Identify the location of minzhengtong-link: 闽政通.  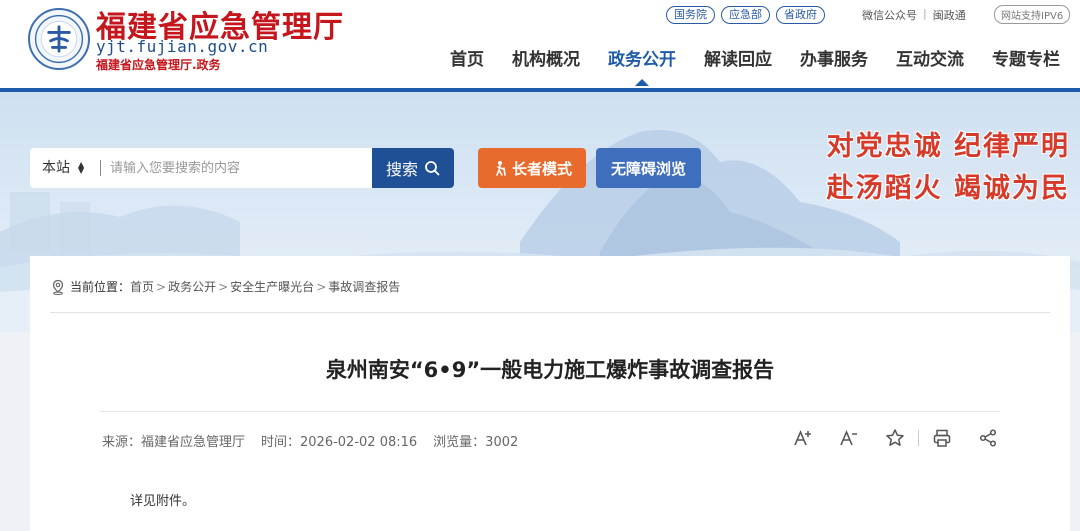
(949, 15).